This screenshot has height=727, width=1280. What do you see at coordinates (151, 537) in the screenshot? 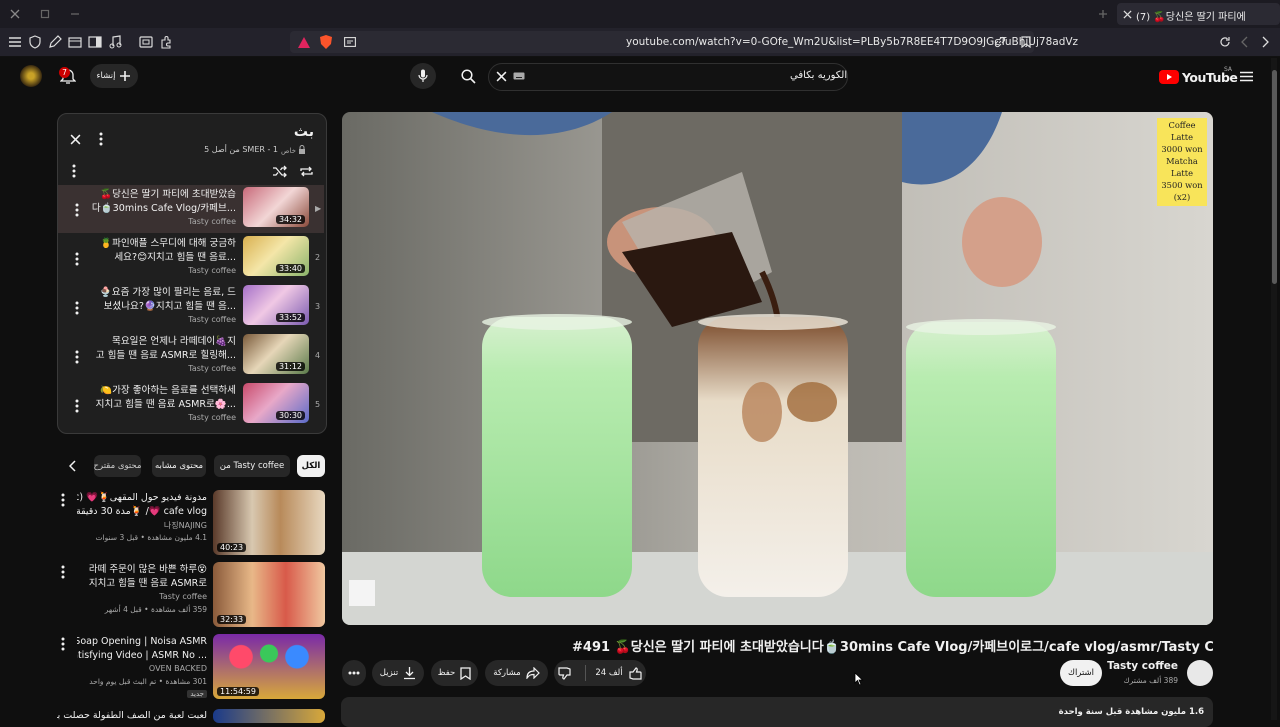
I see `related-video-meta: 4.1 مليون مشاهدة • قبل 3 سنوات` at bounding box center [151, 537].